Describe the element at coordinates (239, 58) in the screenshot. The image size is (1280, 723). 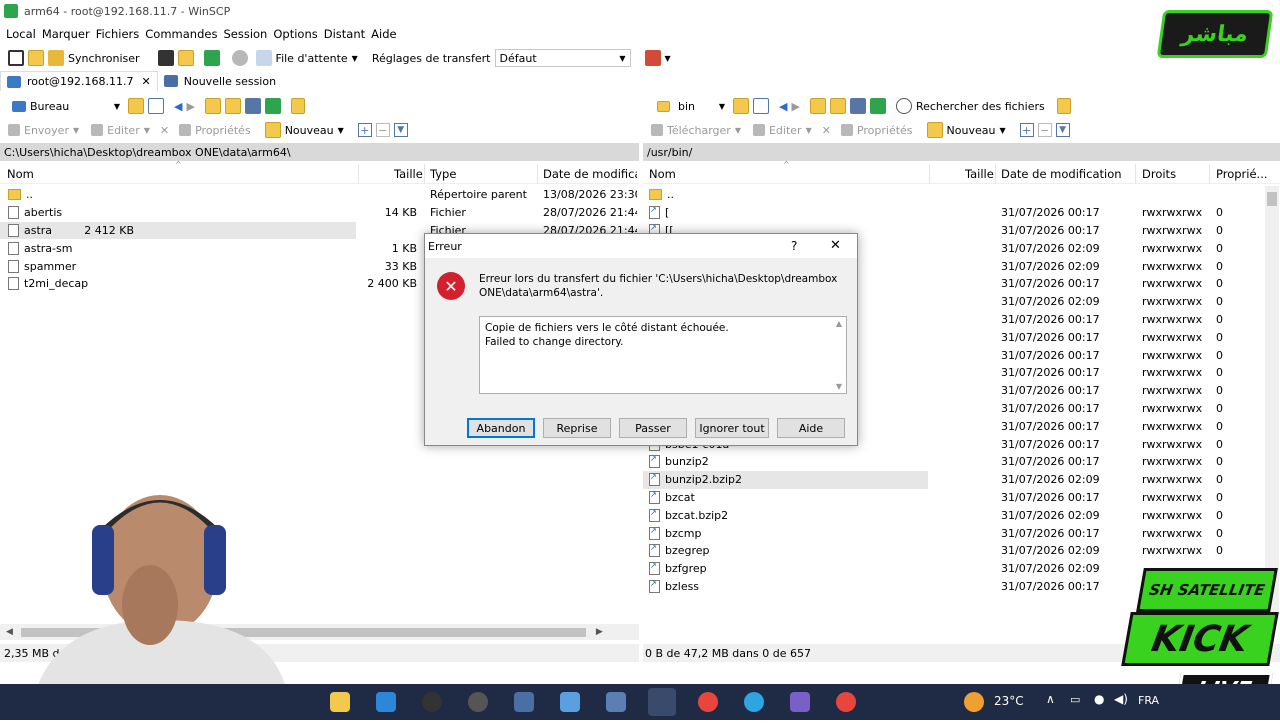
I see `gear-icon` at that location.